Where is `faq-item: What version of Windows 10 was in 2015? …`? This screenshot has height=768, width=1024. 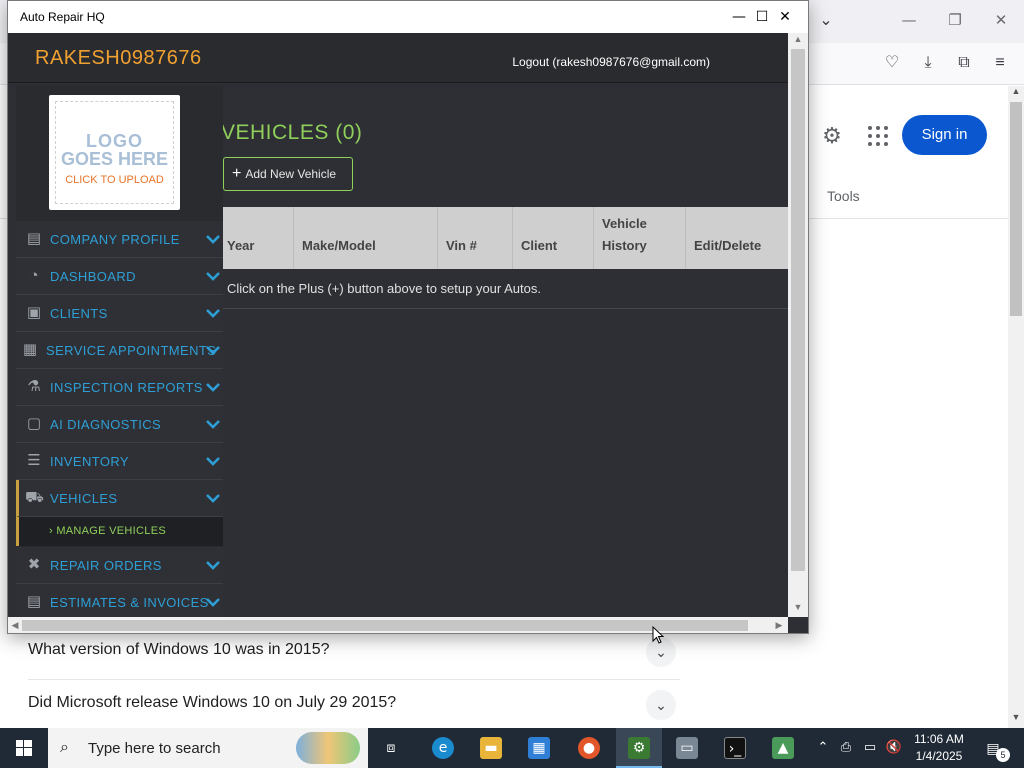 faq-item: What version of Windows 10 was in 2015? … is located at coordinates (354, 653).